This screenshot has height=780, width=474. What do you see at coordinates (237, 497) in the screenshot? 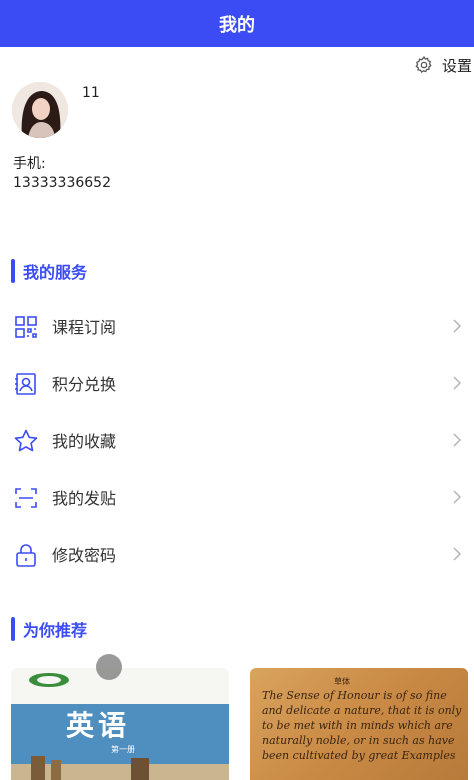
I see `menu-item-my-posts: 我的发贴` at bounding box center [237, 497].